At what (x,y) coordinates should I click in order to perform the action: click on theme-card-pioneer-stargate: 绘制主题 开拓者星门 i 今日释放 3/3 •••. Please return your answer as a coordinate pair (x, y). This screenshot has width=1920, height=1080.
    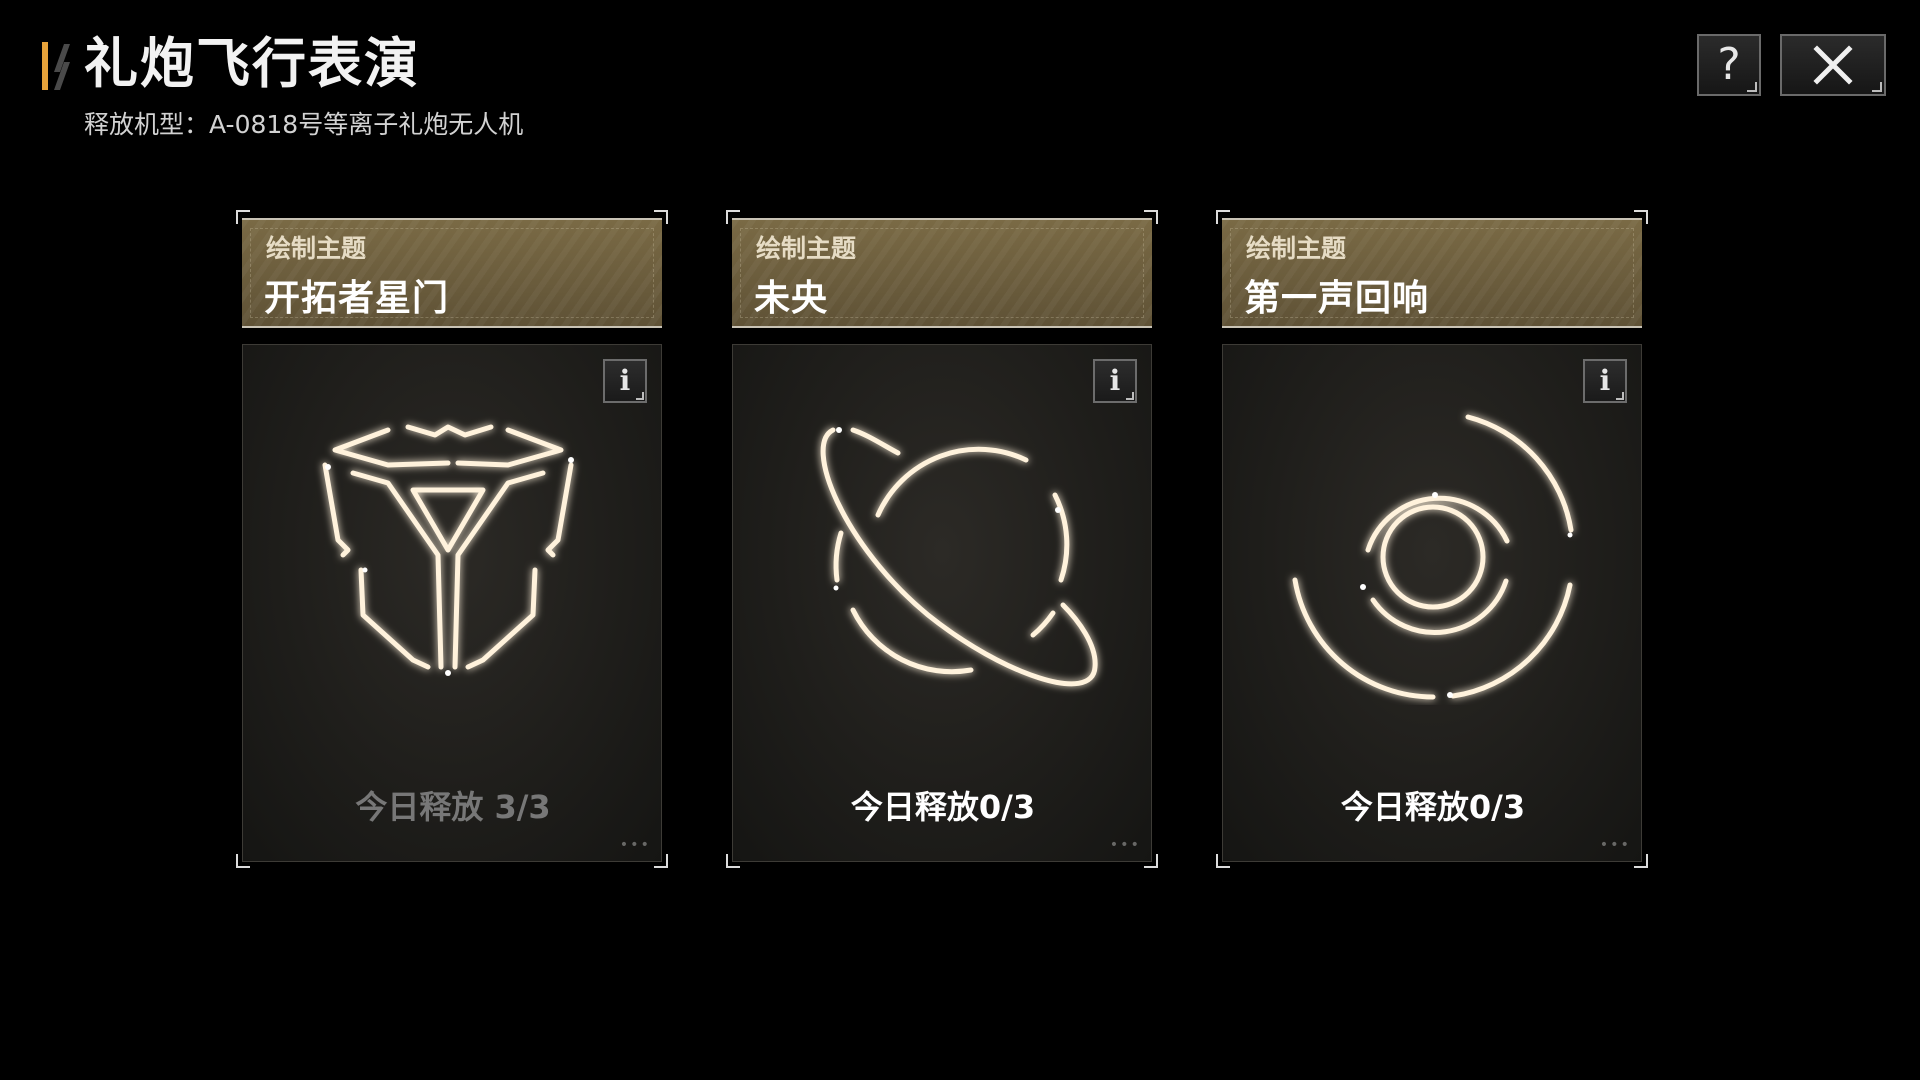
    Looking at the image, I should click on (452, 539).